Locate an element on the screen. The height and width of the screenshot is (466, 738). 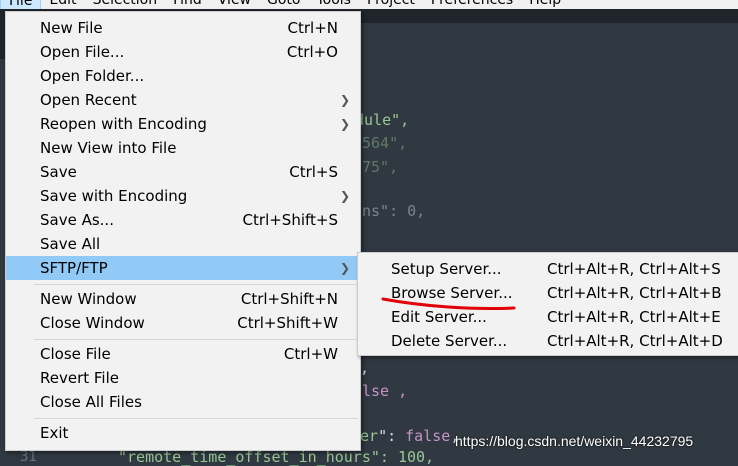
menu-item-shortcut: Ctrl+Shift+N is located at coordinates (289, 299).